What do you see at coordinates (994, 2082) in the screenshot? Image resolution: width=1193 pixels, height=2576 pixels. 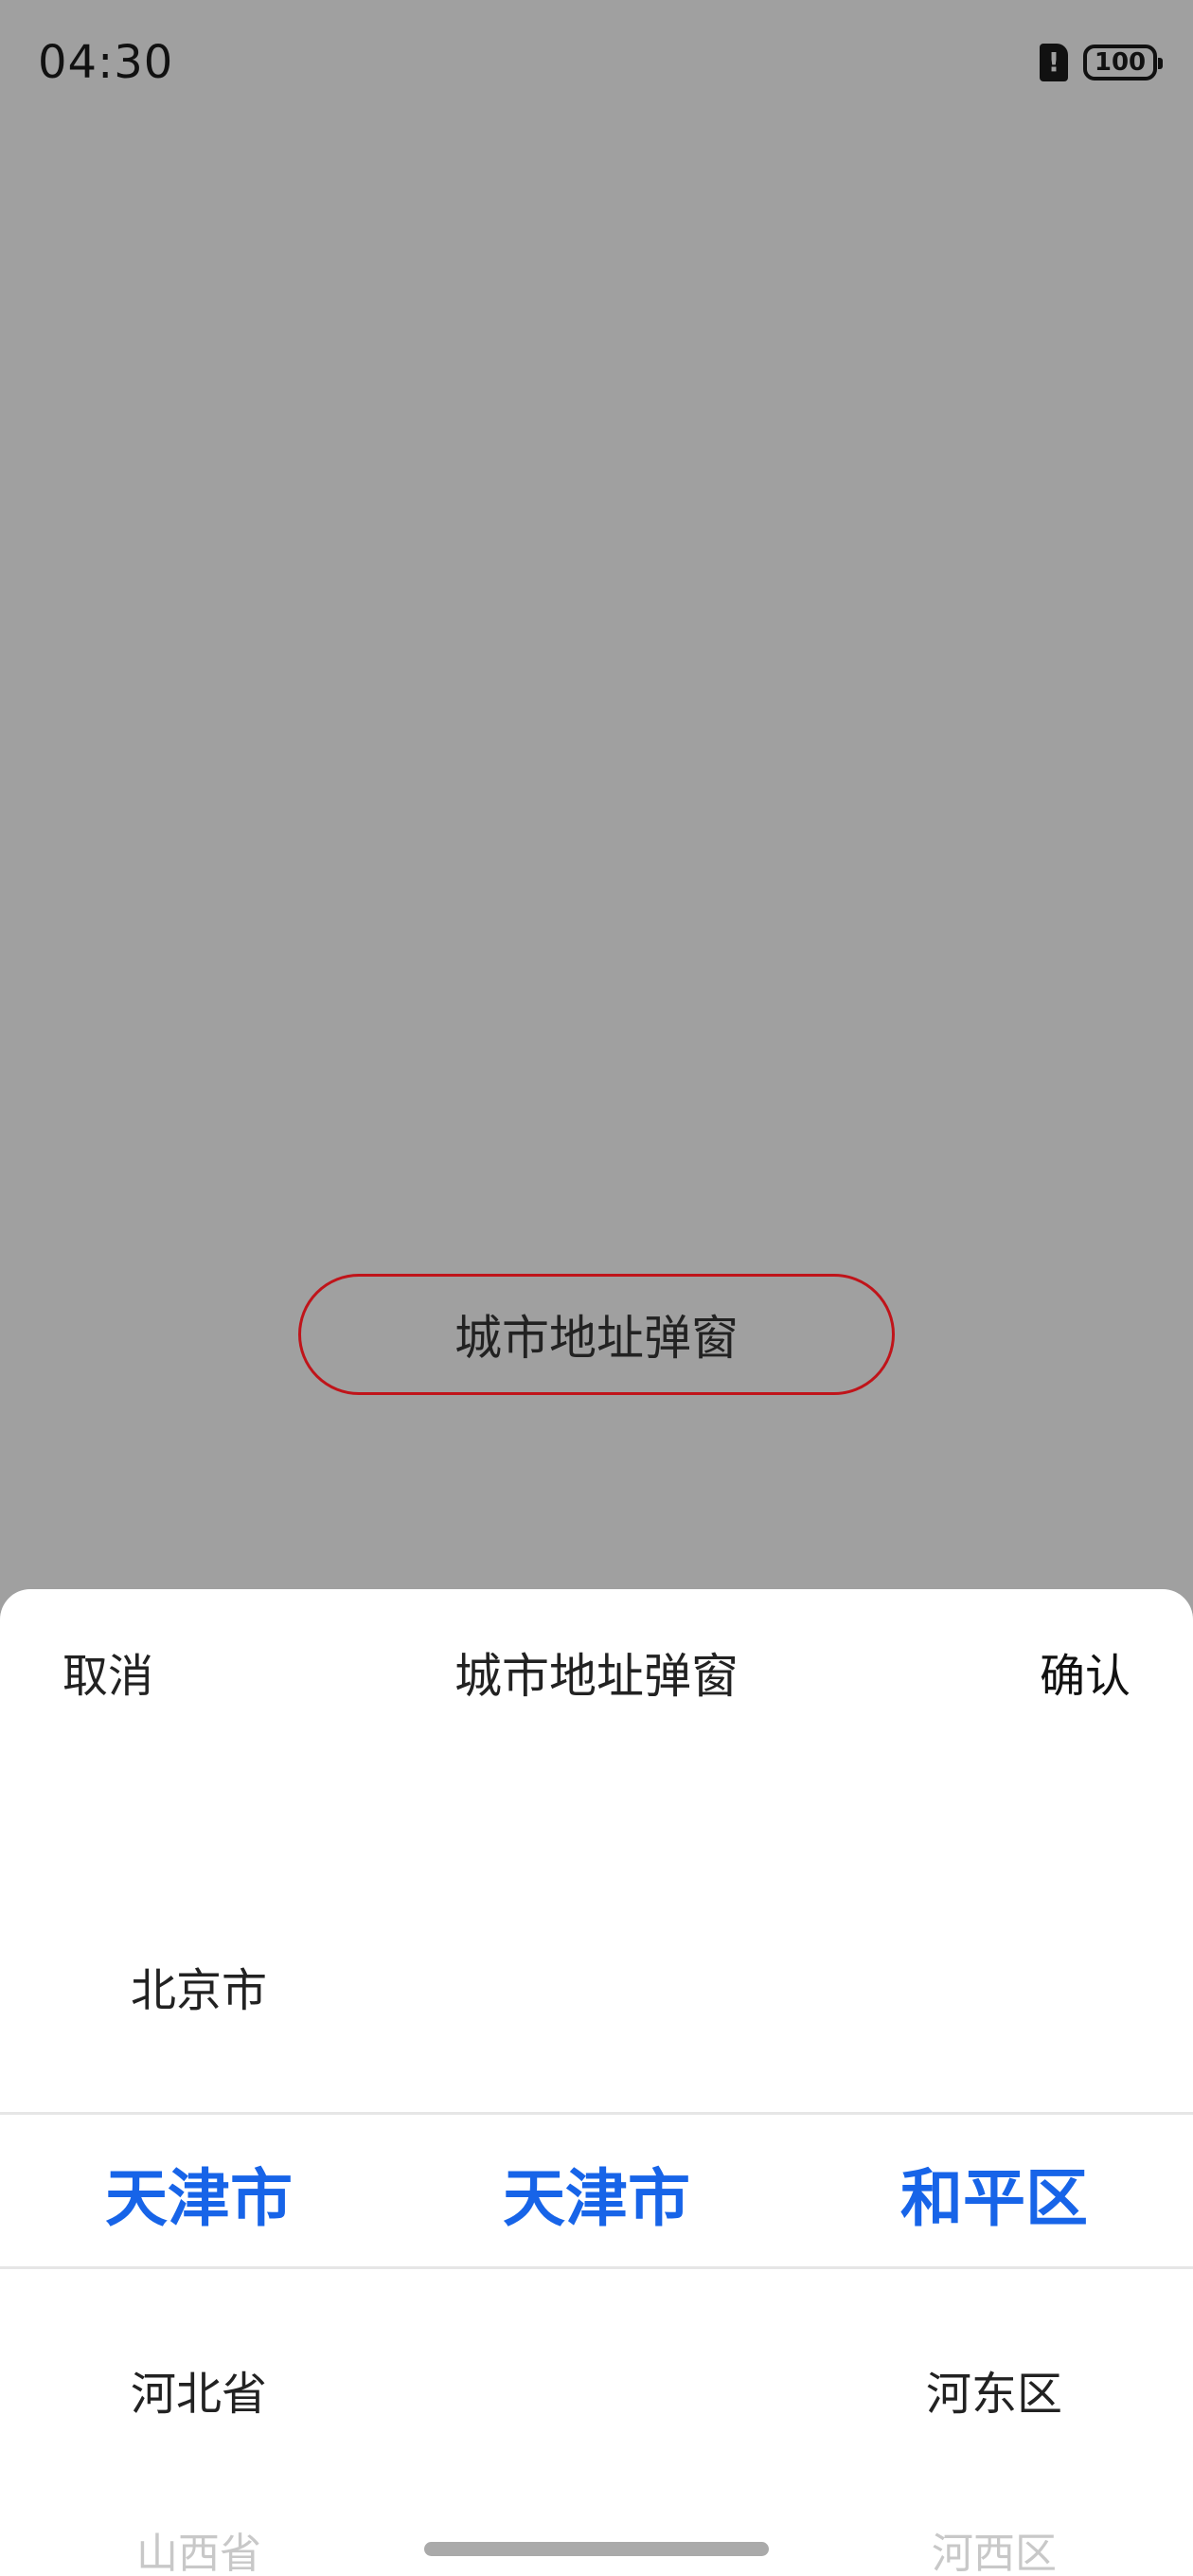 I see `district-wheel: 和平区 河东区 河西区` at bounding box center [994, 2082].